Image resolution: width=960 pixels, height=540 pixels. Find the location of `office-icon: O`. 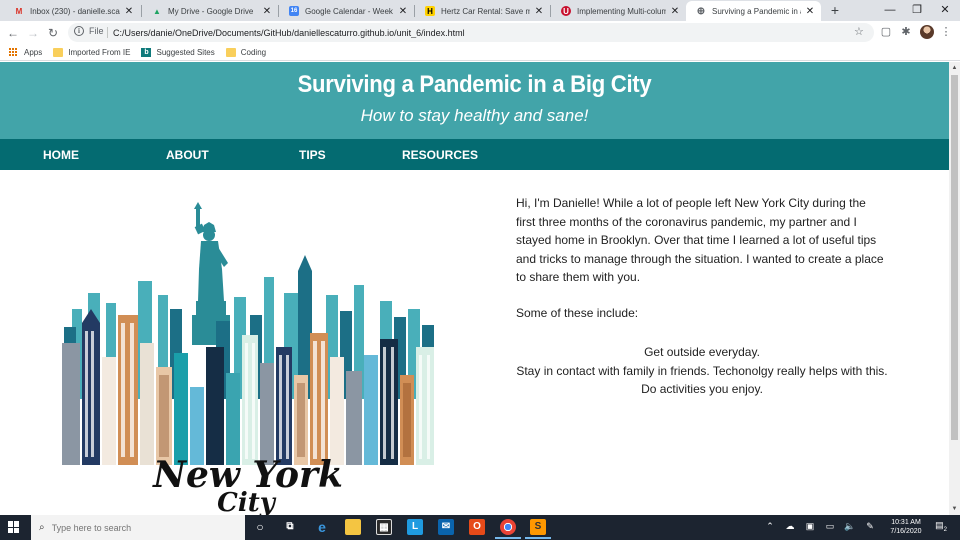

office-icon: O is located at coordinates (477, 527).